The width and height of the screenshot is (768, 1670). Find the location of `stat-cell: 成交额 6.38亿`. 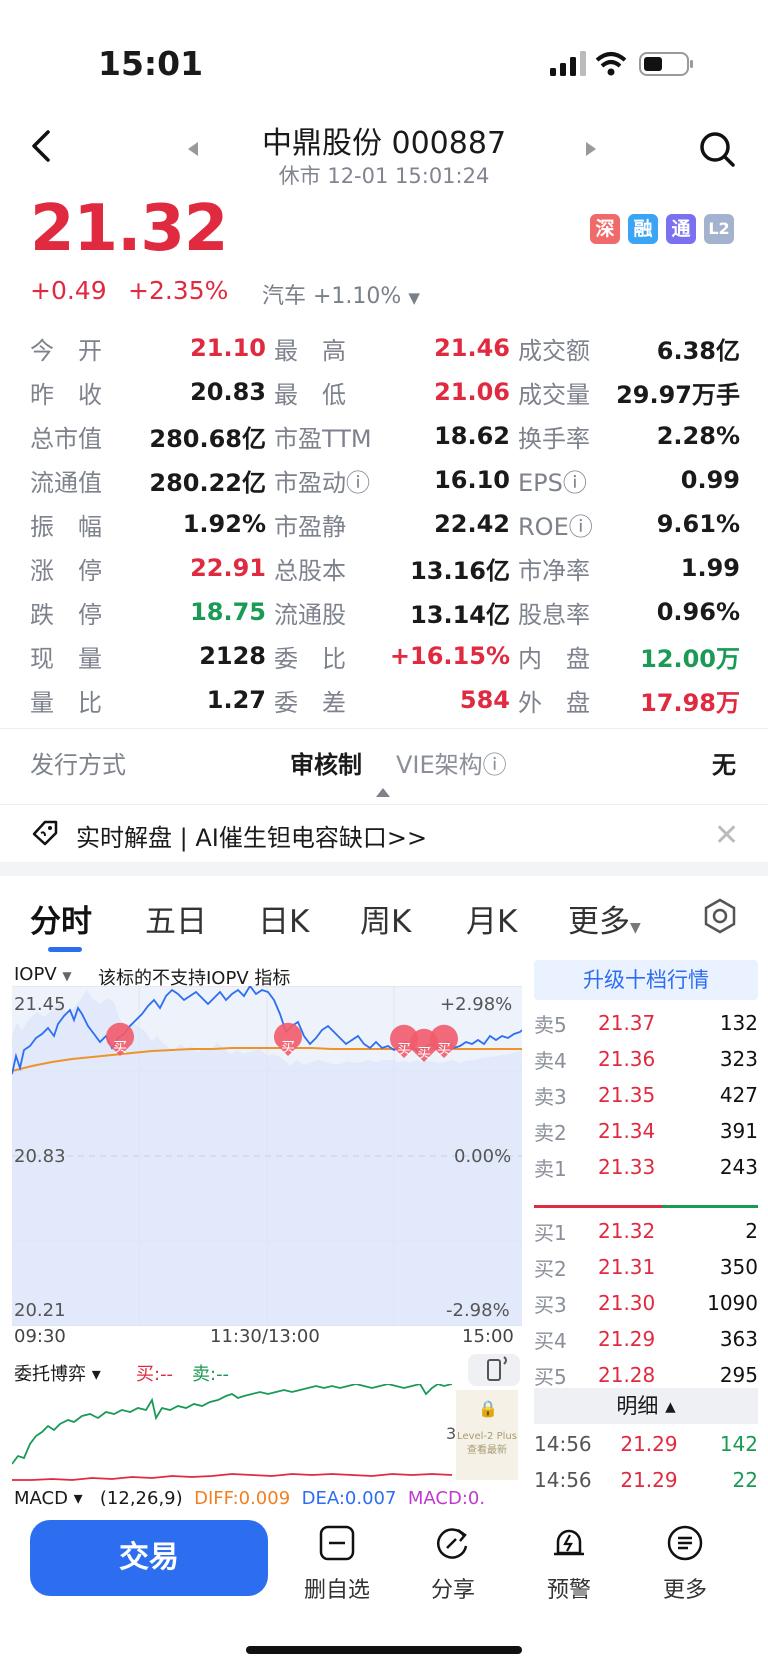

stat-cell: 成交额 6.38亿 is located at coordinates (629, 348).